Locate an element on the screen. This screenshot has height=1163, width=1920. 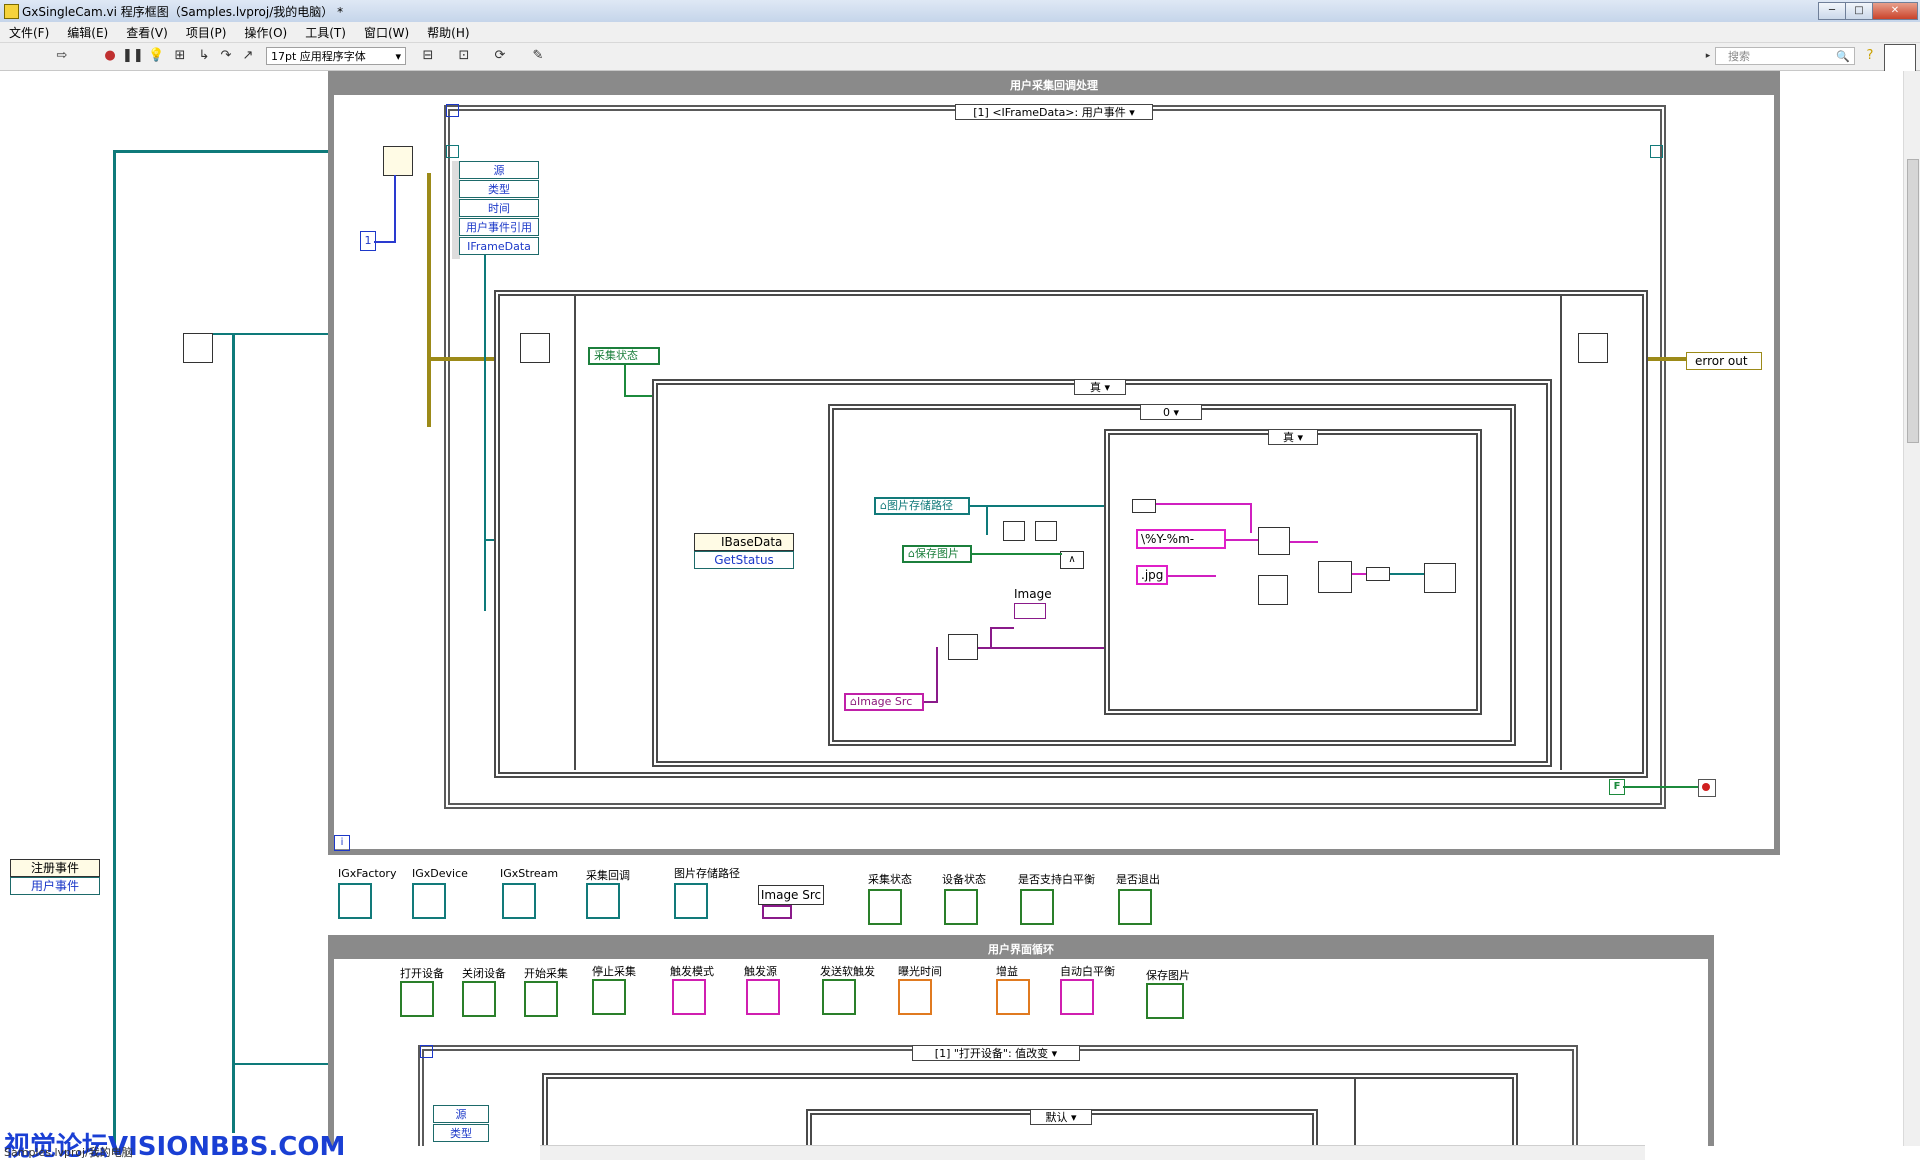
menu-bar: 文件(F) 编辑(E) 查看(V) 项目(P) 操作(O) 工具(T) 窗口(W) 帮助(H) is located at coordinates (960, 32).